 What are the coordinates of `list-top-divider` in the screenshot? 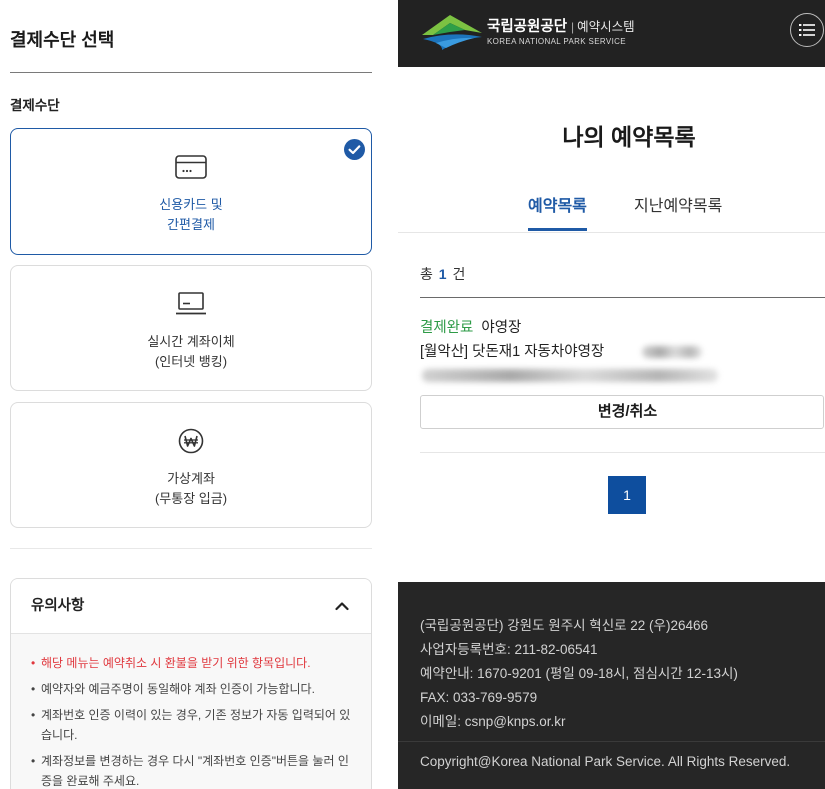 It's located at (622, 297).